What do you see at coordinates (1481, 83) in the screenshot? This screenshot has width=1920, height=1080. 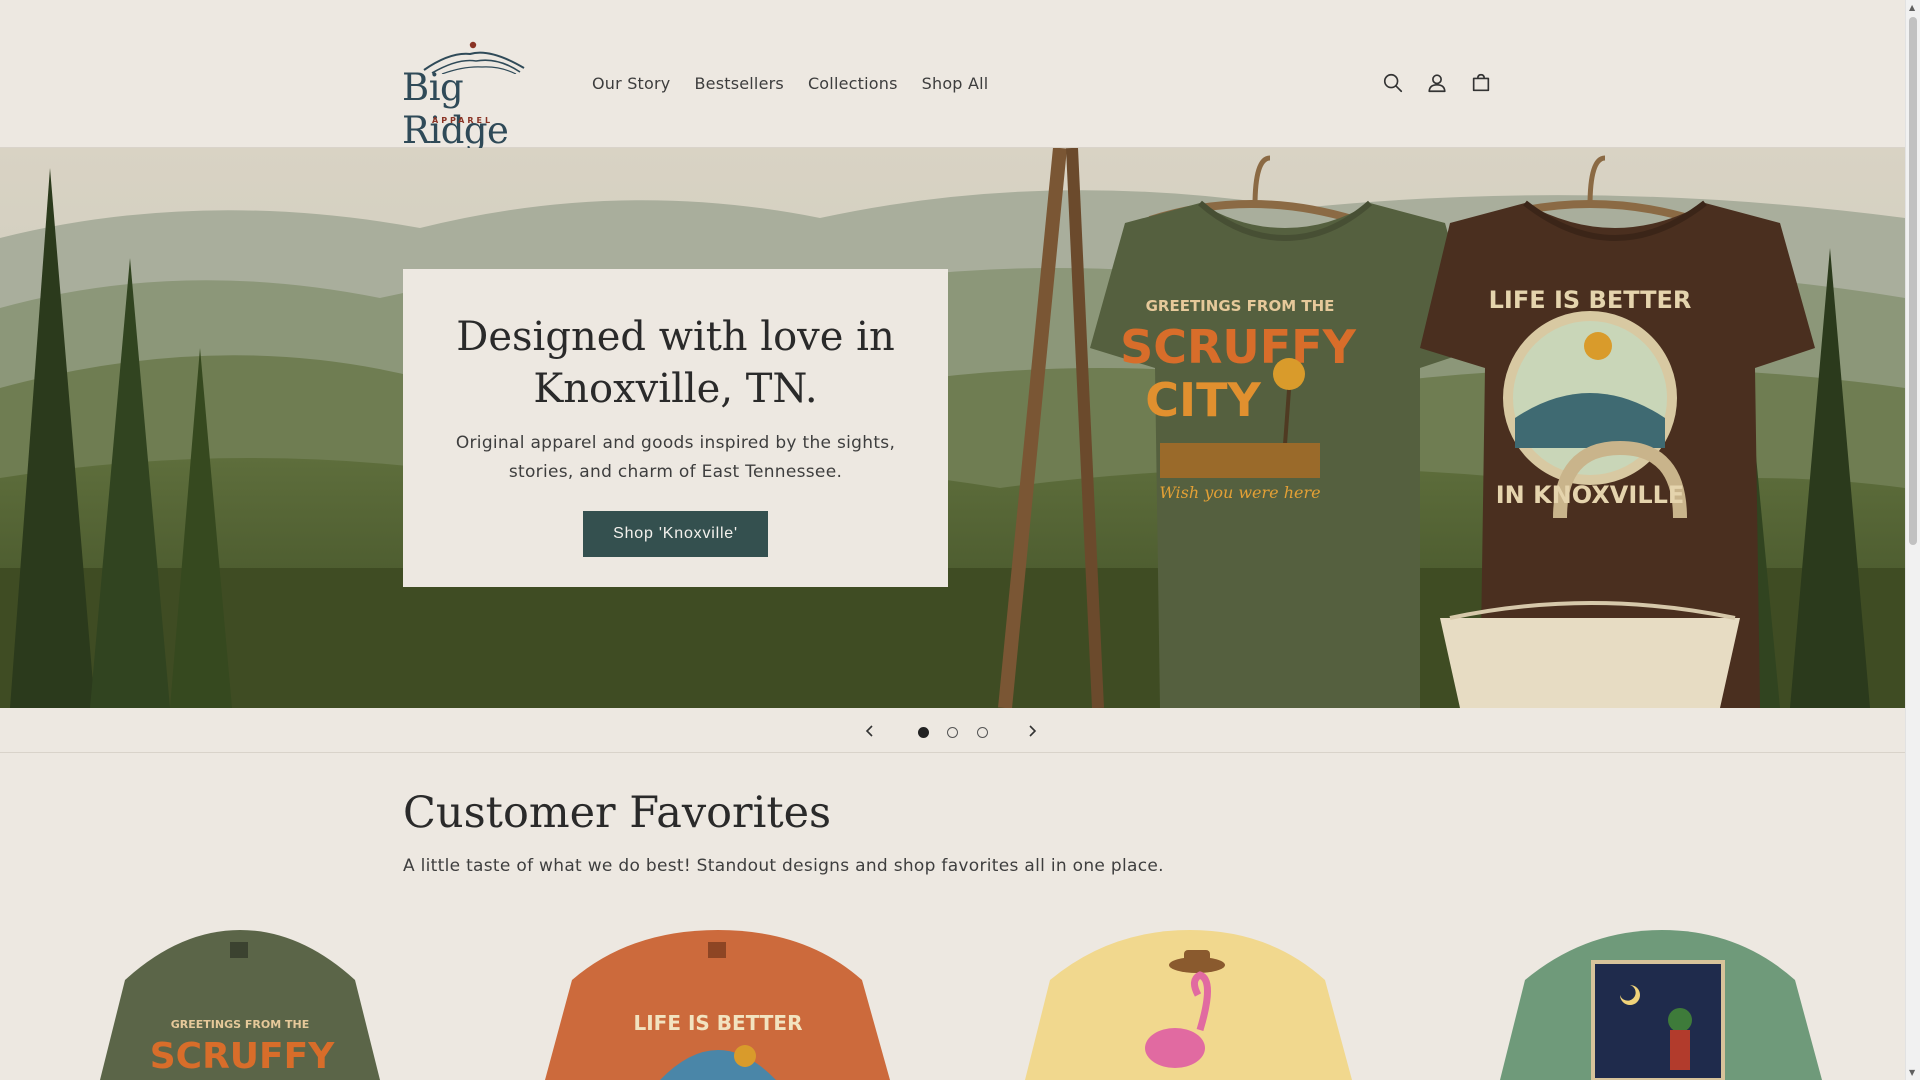 I see `cart-icon` at bounding box center [1481, 83].